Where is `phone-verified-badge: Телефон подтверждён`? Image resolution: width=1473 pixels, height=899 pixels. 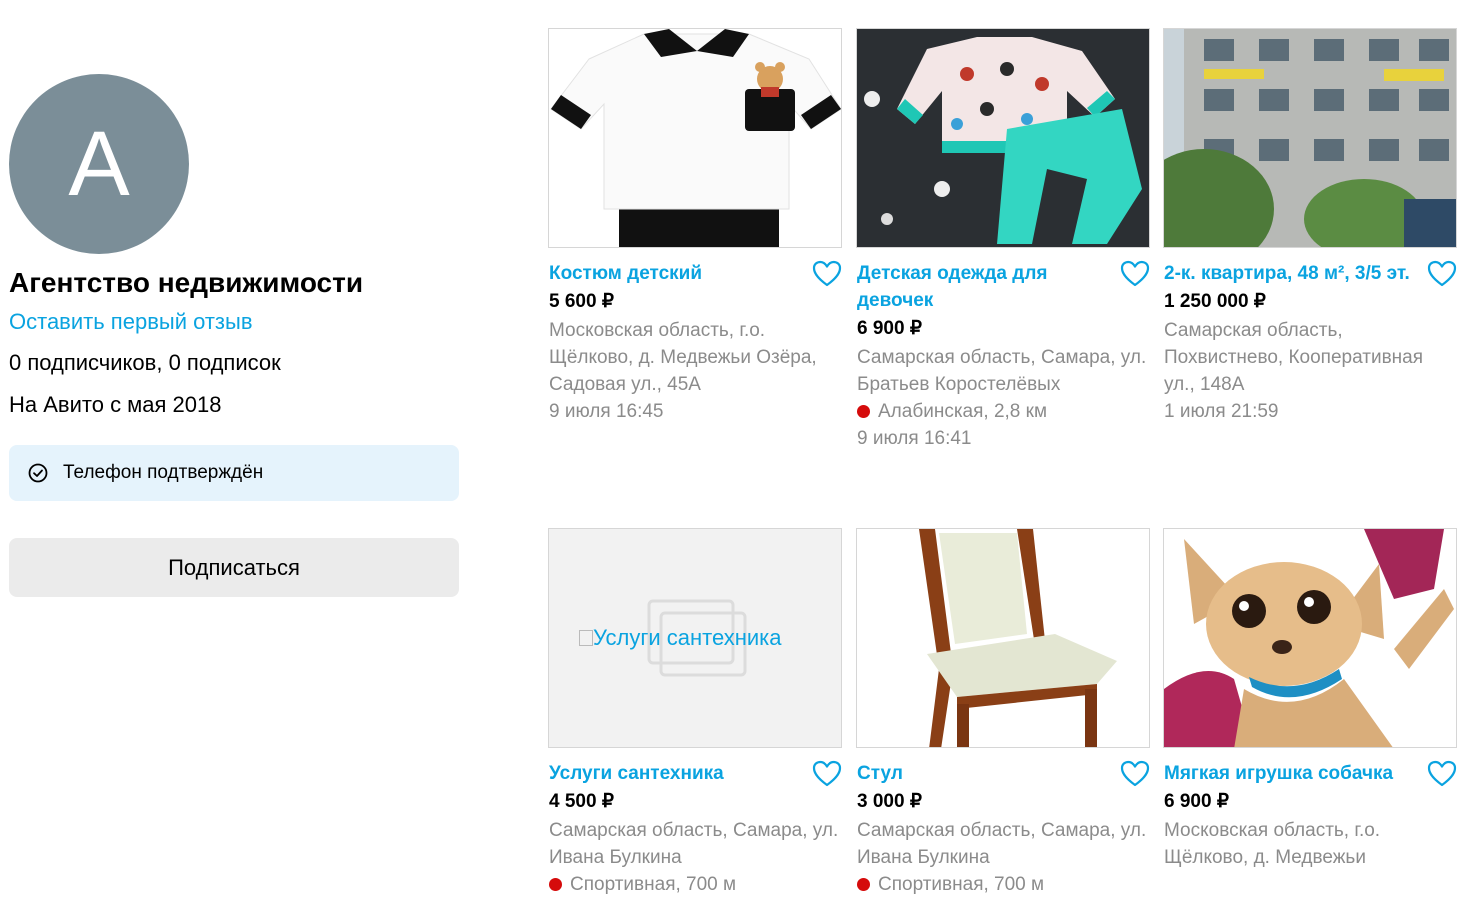
phone-verified-badge: Телефон подтверждён is located at coordinates (234, 473).